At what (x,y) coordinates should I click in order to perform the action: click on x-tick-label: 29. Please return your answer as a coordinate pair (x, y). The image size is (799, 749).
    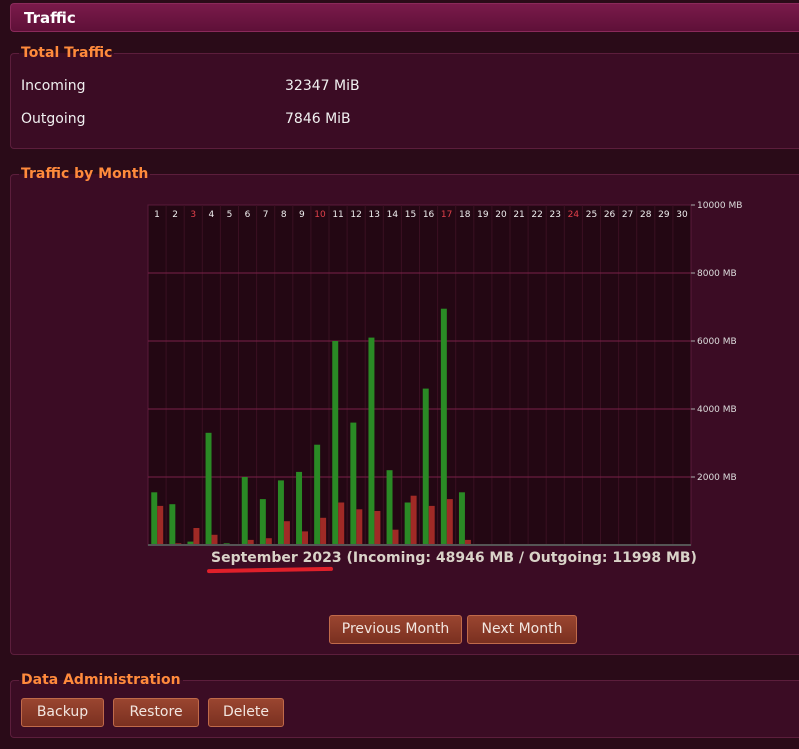
    Looking at the image, I should click on (664, 215).